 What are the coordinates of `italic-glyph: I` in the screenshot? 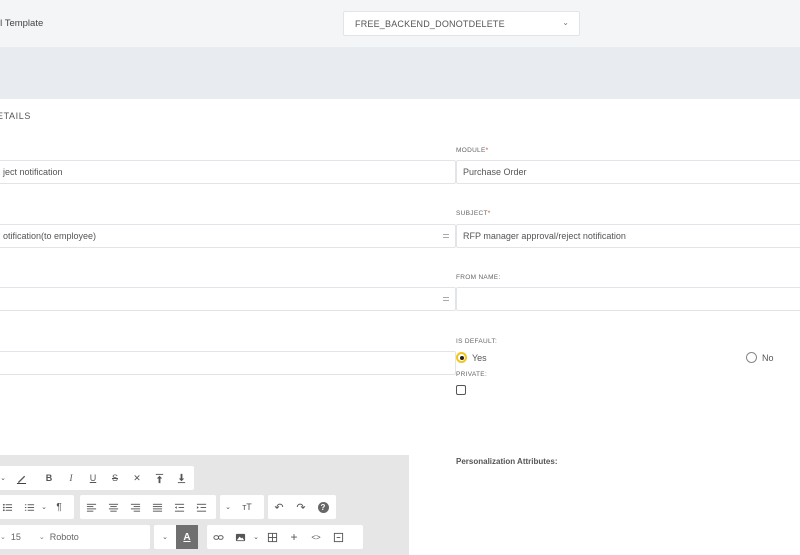 It's located at (71, 478).